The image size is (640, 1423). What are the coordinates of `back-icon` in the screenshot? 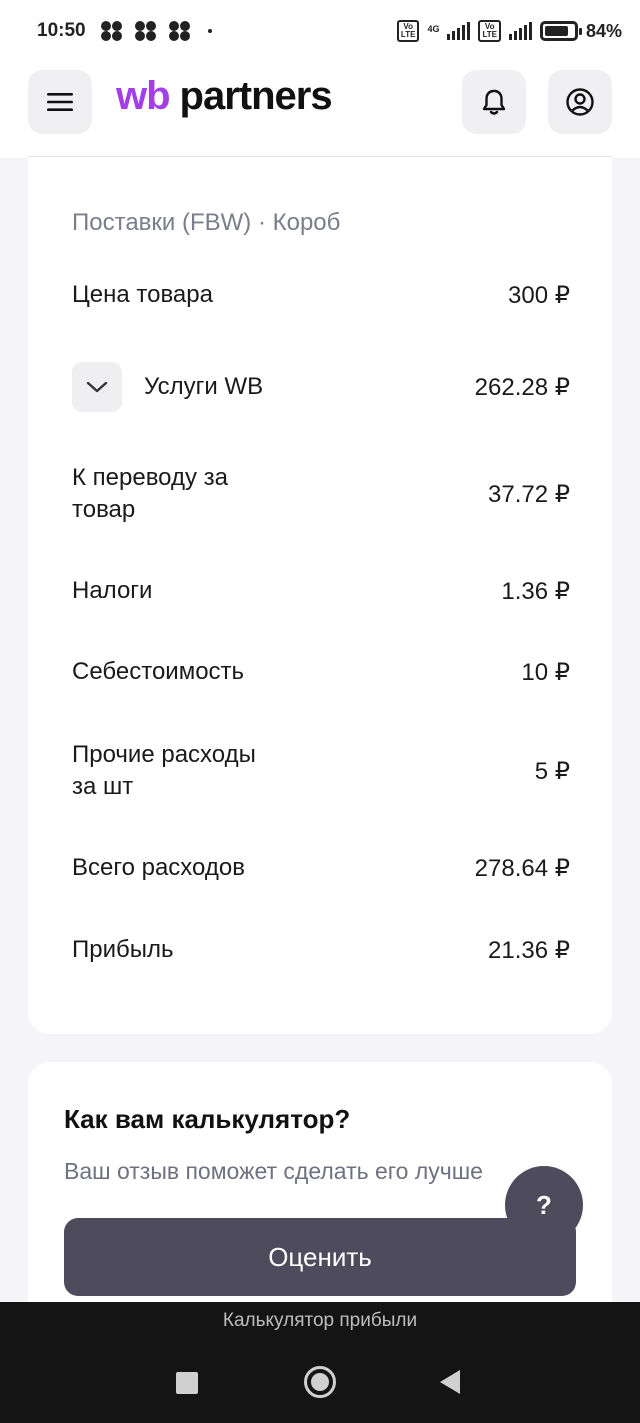 It's located at (450, 1382).